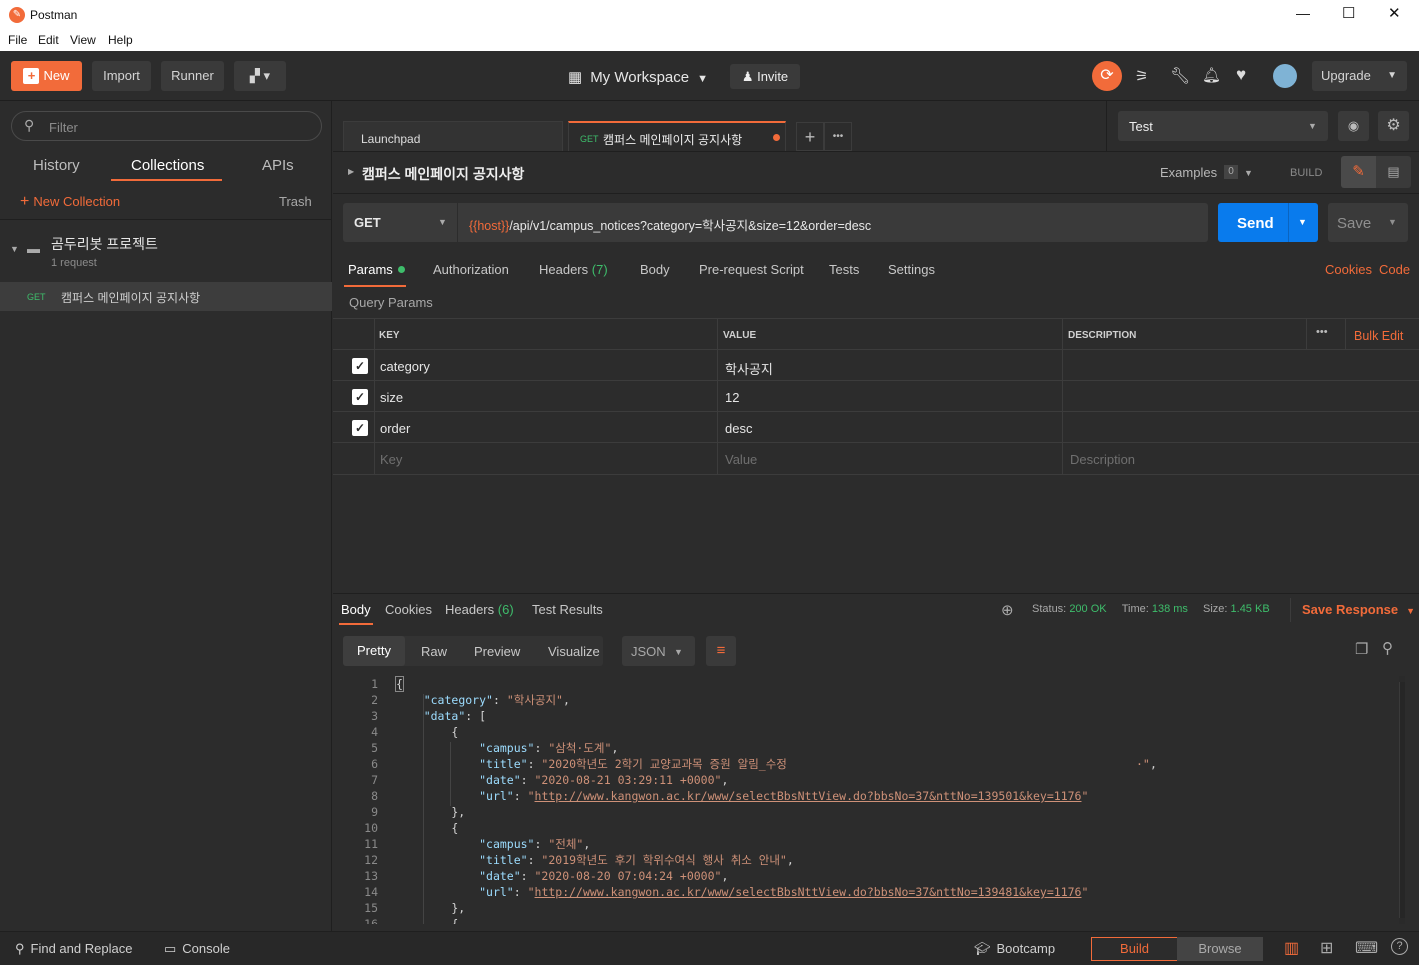 Image resolution: width=1419 pixels, height=965 pixels. Describe the element at coordinates (1007, 610) in the screenshot. I see `globe-icon: ⊕` at that location.